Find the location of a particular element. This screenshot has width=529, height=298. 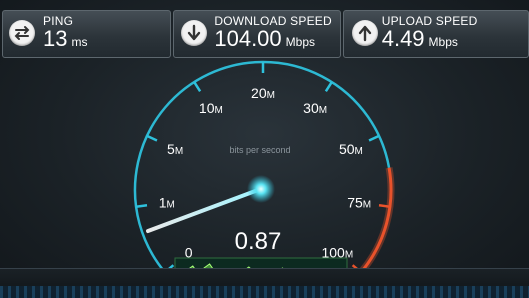

gauge-tick-t30 is located at coordinates (328, 86).